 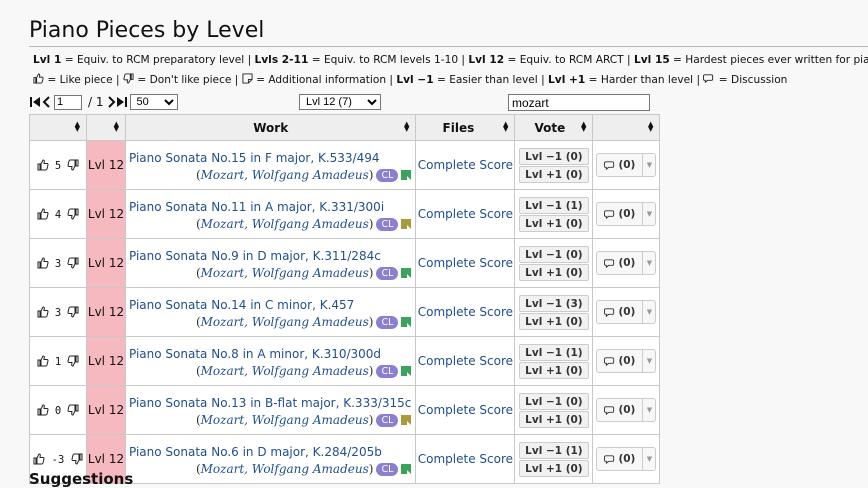 I want to click on last-page-icon, so click(x=121, y=102).